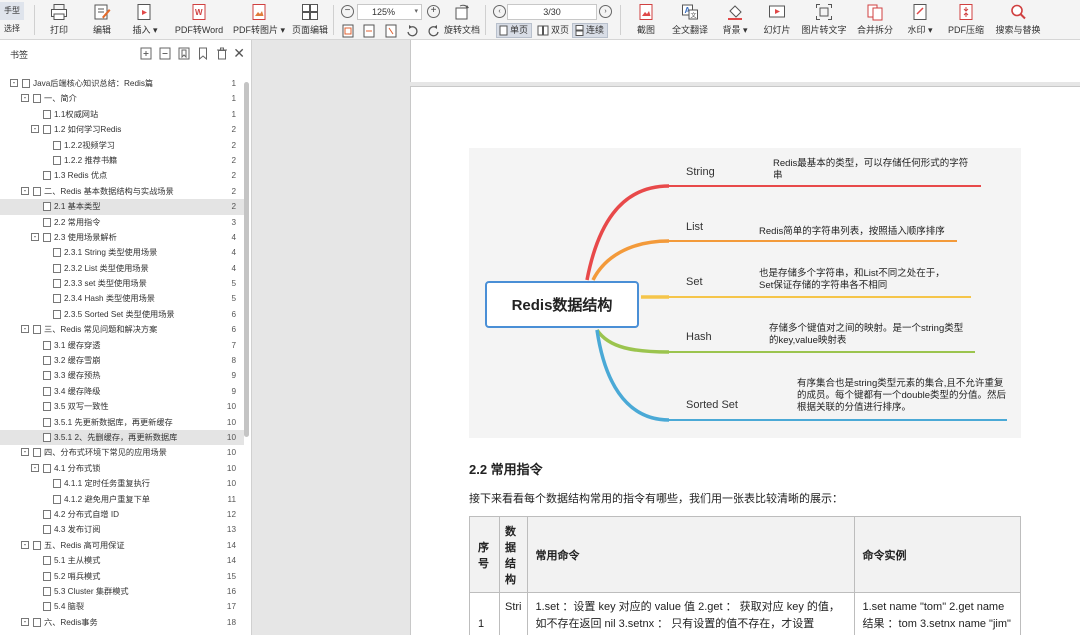  I want to click on screenshot-label: 截图, so click(645, 30).